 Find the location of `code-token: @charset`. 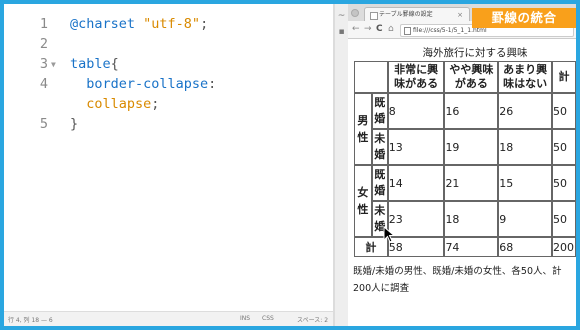

code-token: @charset is located at coordinates (107, 24).